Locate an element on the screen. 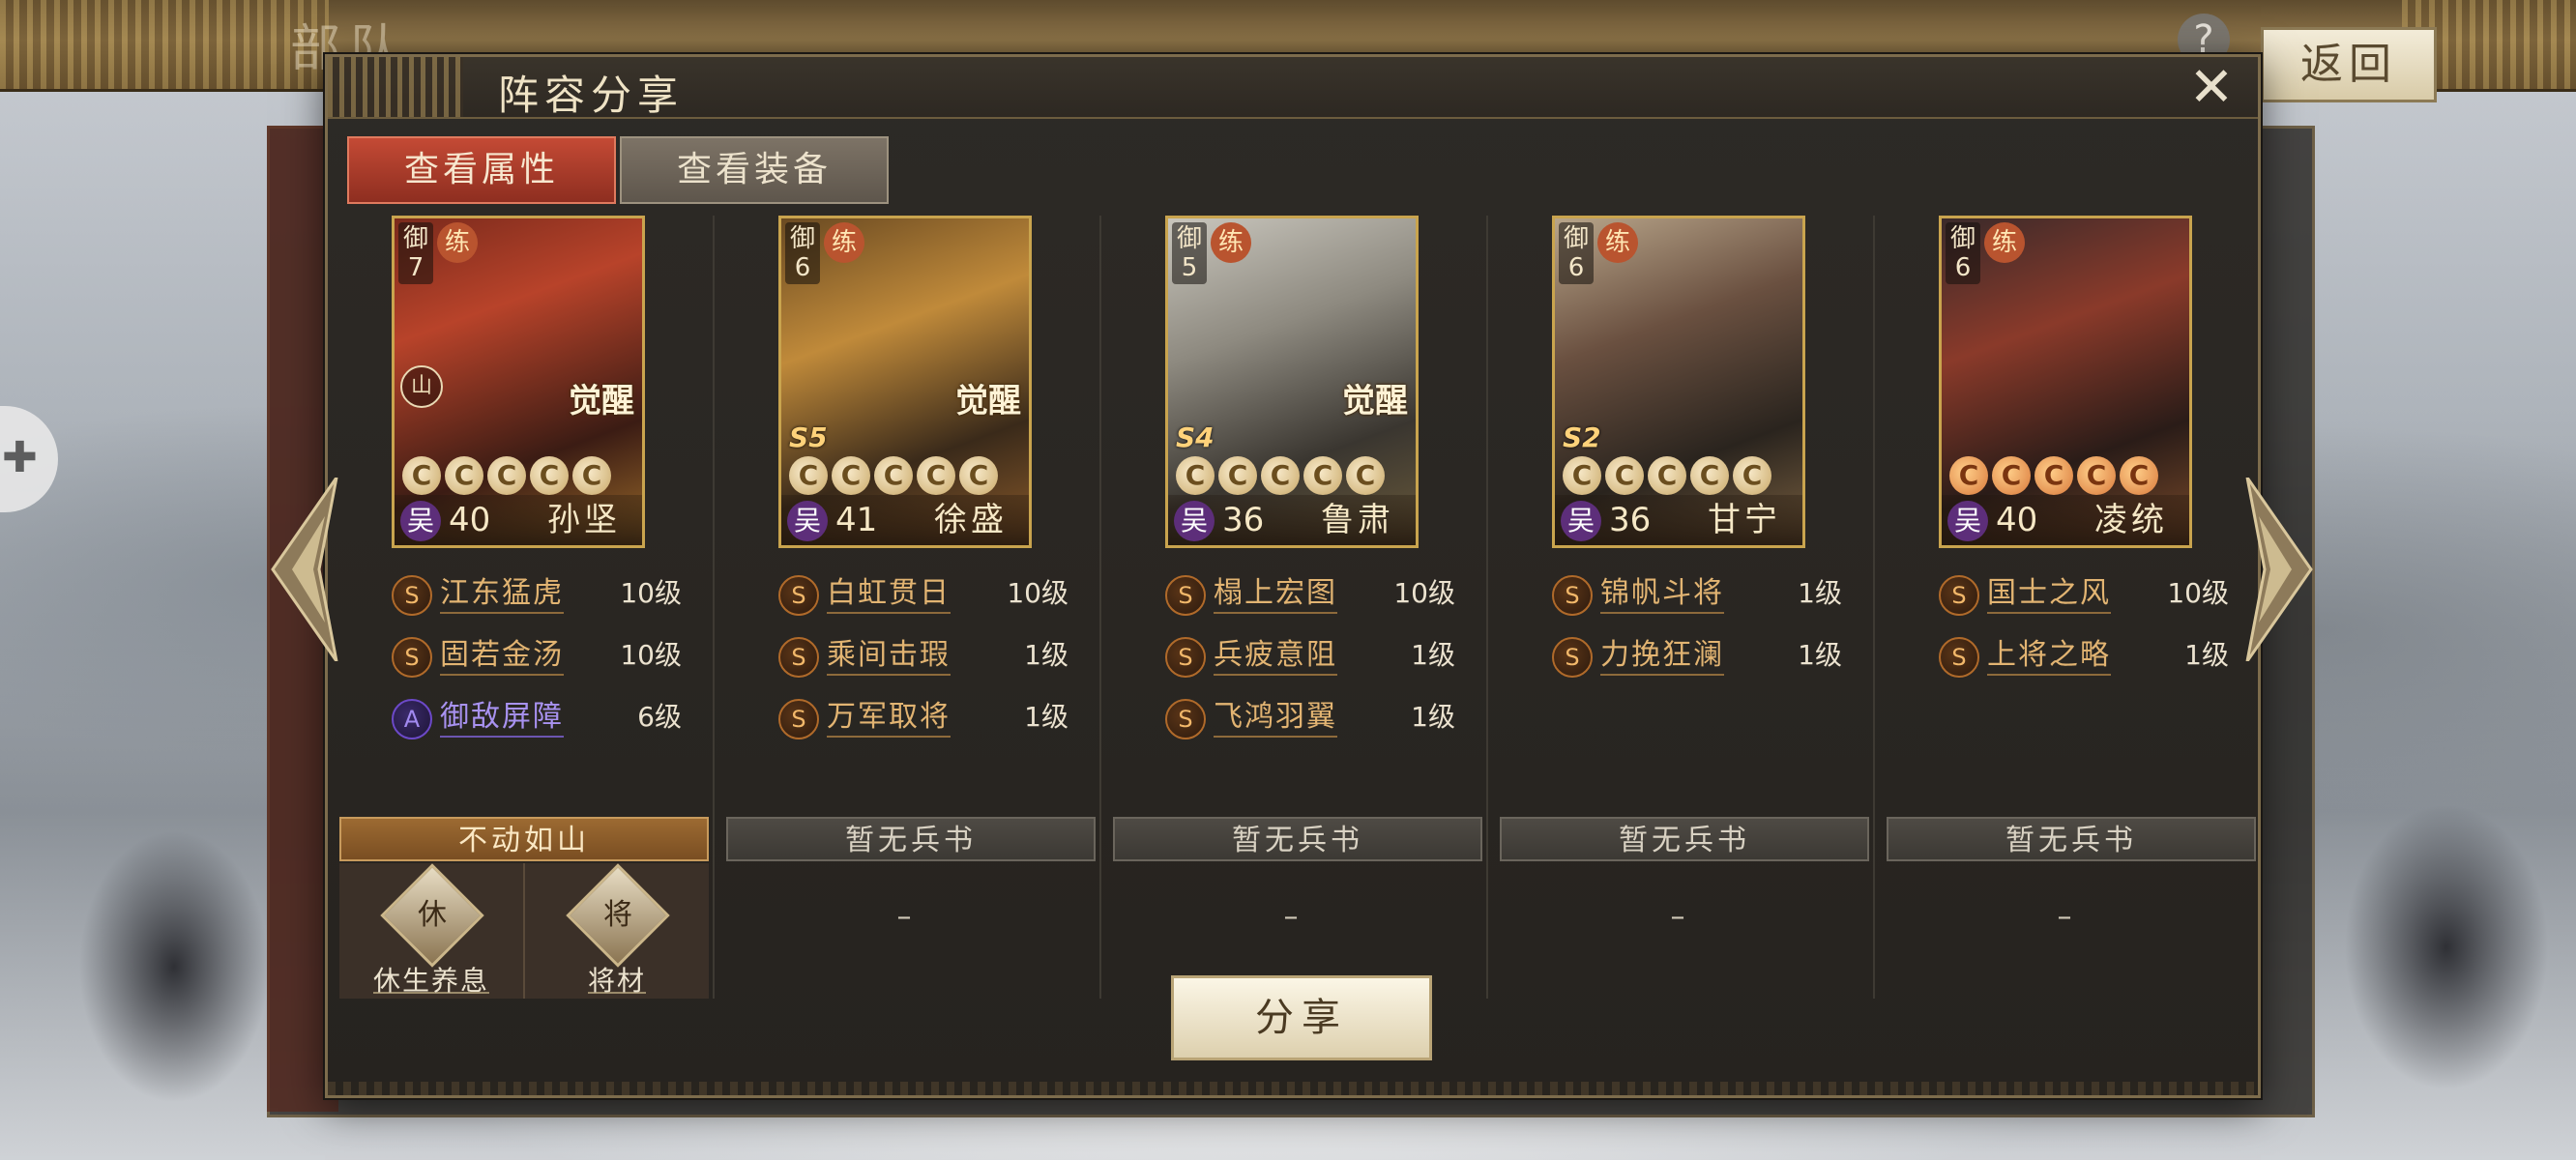  prev-arrow-icon is located at coordinates (304, 569).